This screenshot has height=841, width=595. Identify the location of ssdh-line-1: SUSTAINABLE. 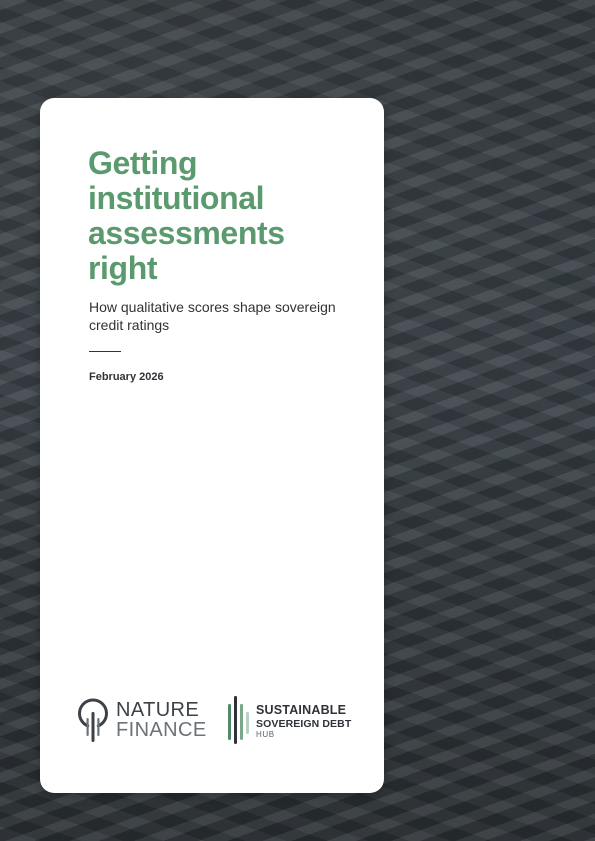
(301, 710).